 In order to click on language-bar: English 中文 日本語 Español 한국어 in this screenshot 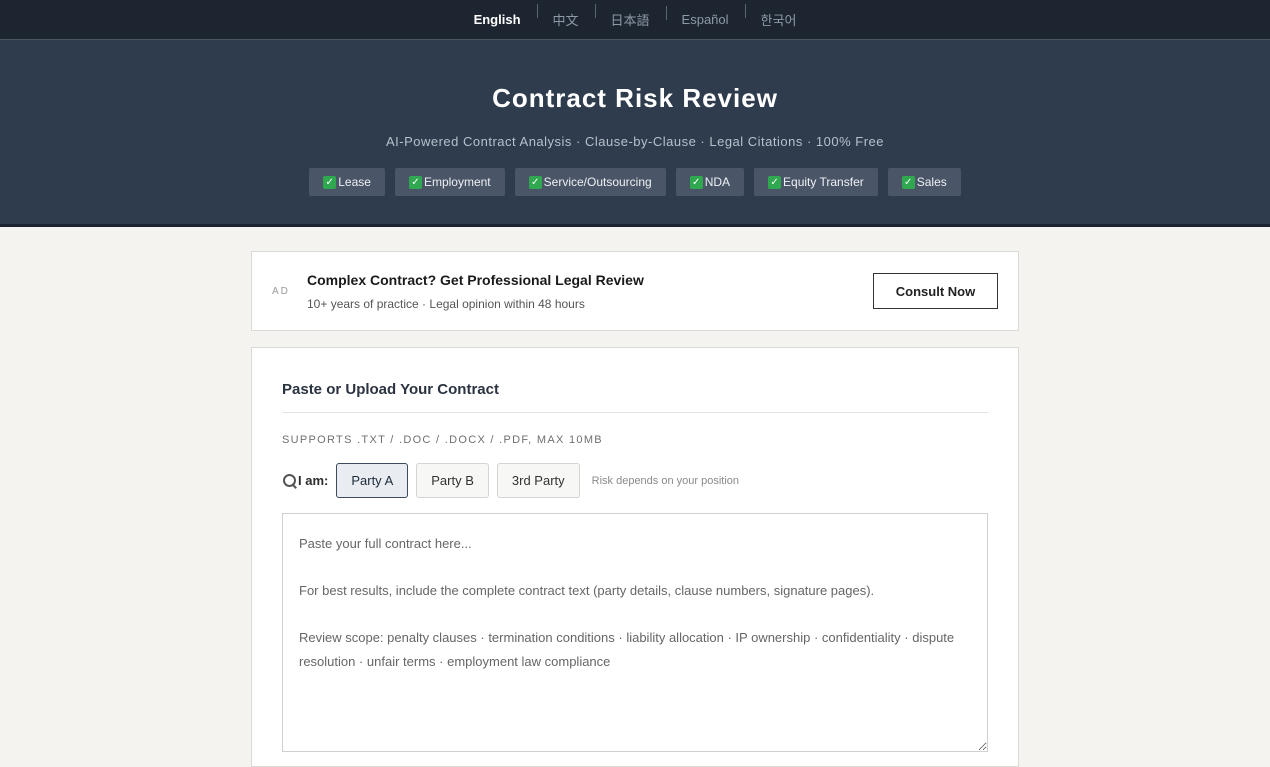, I will do `click(635, 20)`.